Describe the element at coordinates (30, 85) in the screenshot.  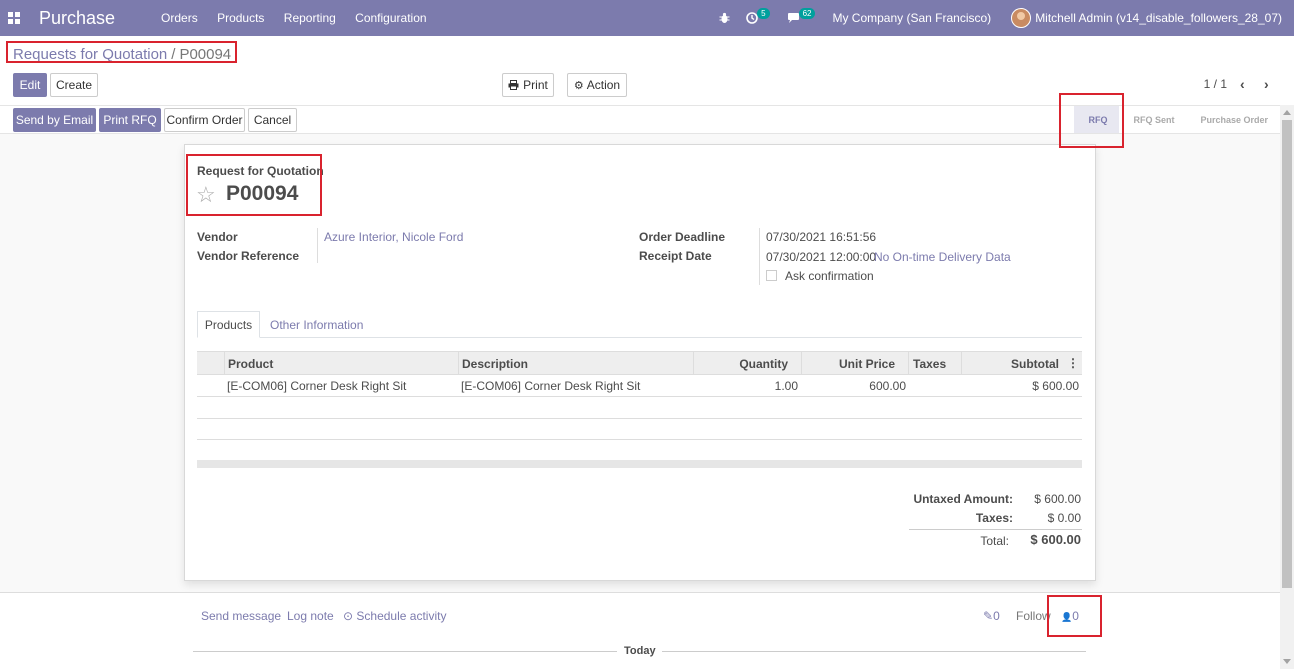
I see `edit-button: Edit` at that location.